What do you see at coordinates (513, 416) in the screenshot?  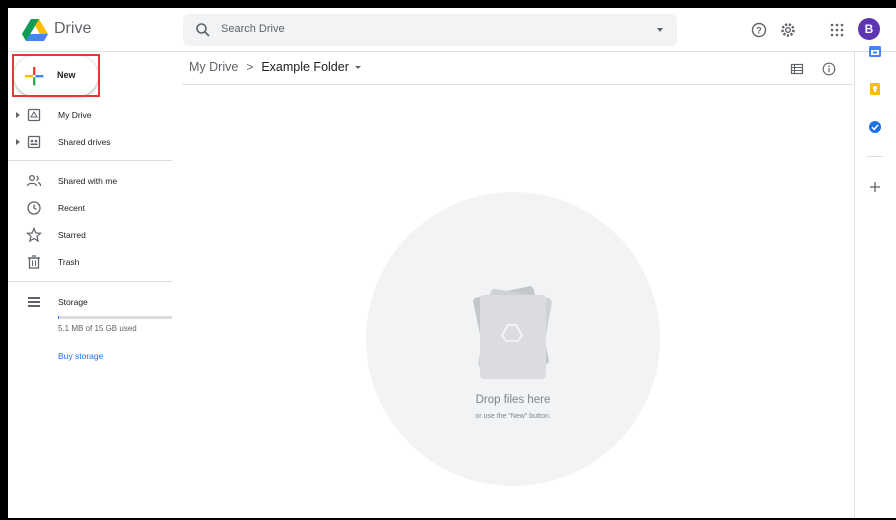 I see `drop-zone-subtitle: or use the "New" button.` at bounding box center [513, 416].